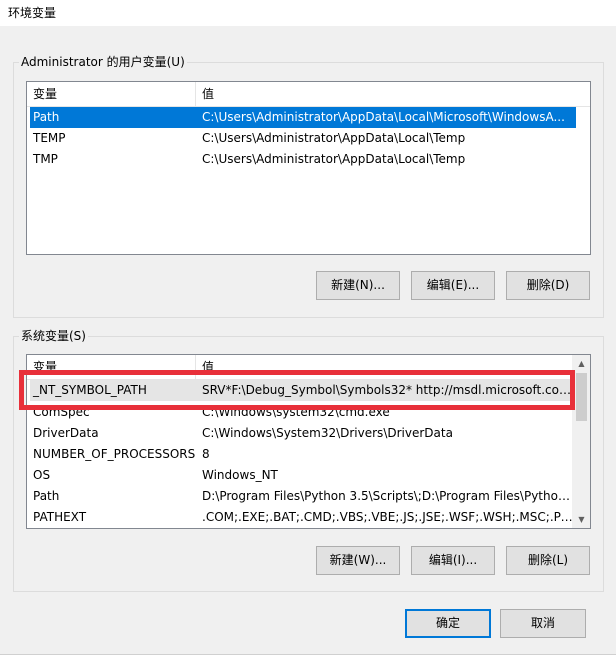 Image resolution: width=616 pixels, height=655 pixels. I want to click on variable-name-cell: _NT_SYMBOL_PATH, so click(90, 390).